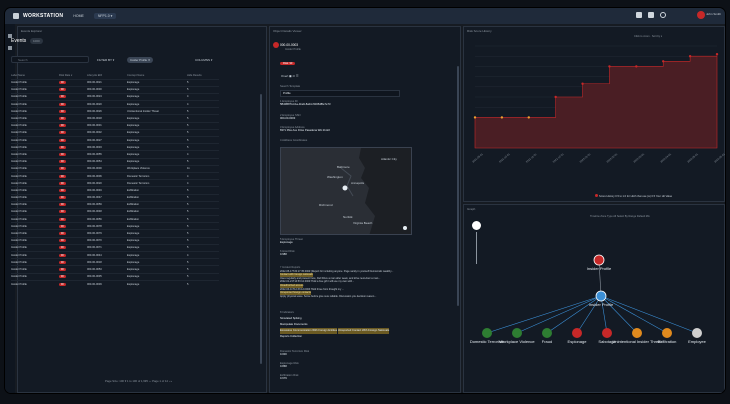 The image size is (730, 404). What do you see at coordinates (115, 283) in the screenshot?
I see `table-row: Insider Profile 90 000-00-0039 Espionage 5` at bounding box center [115, 283].